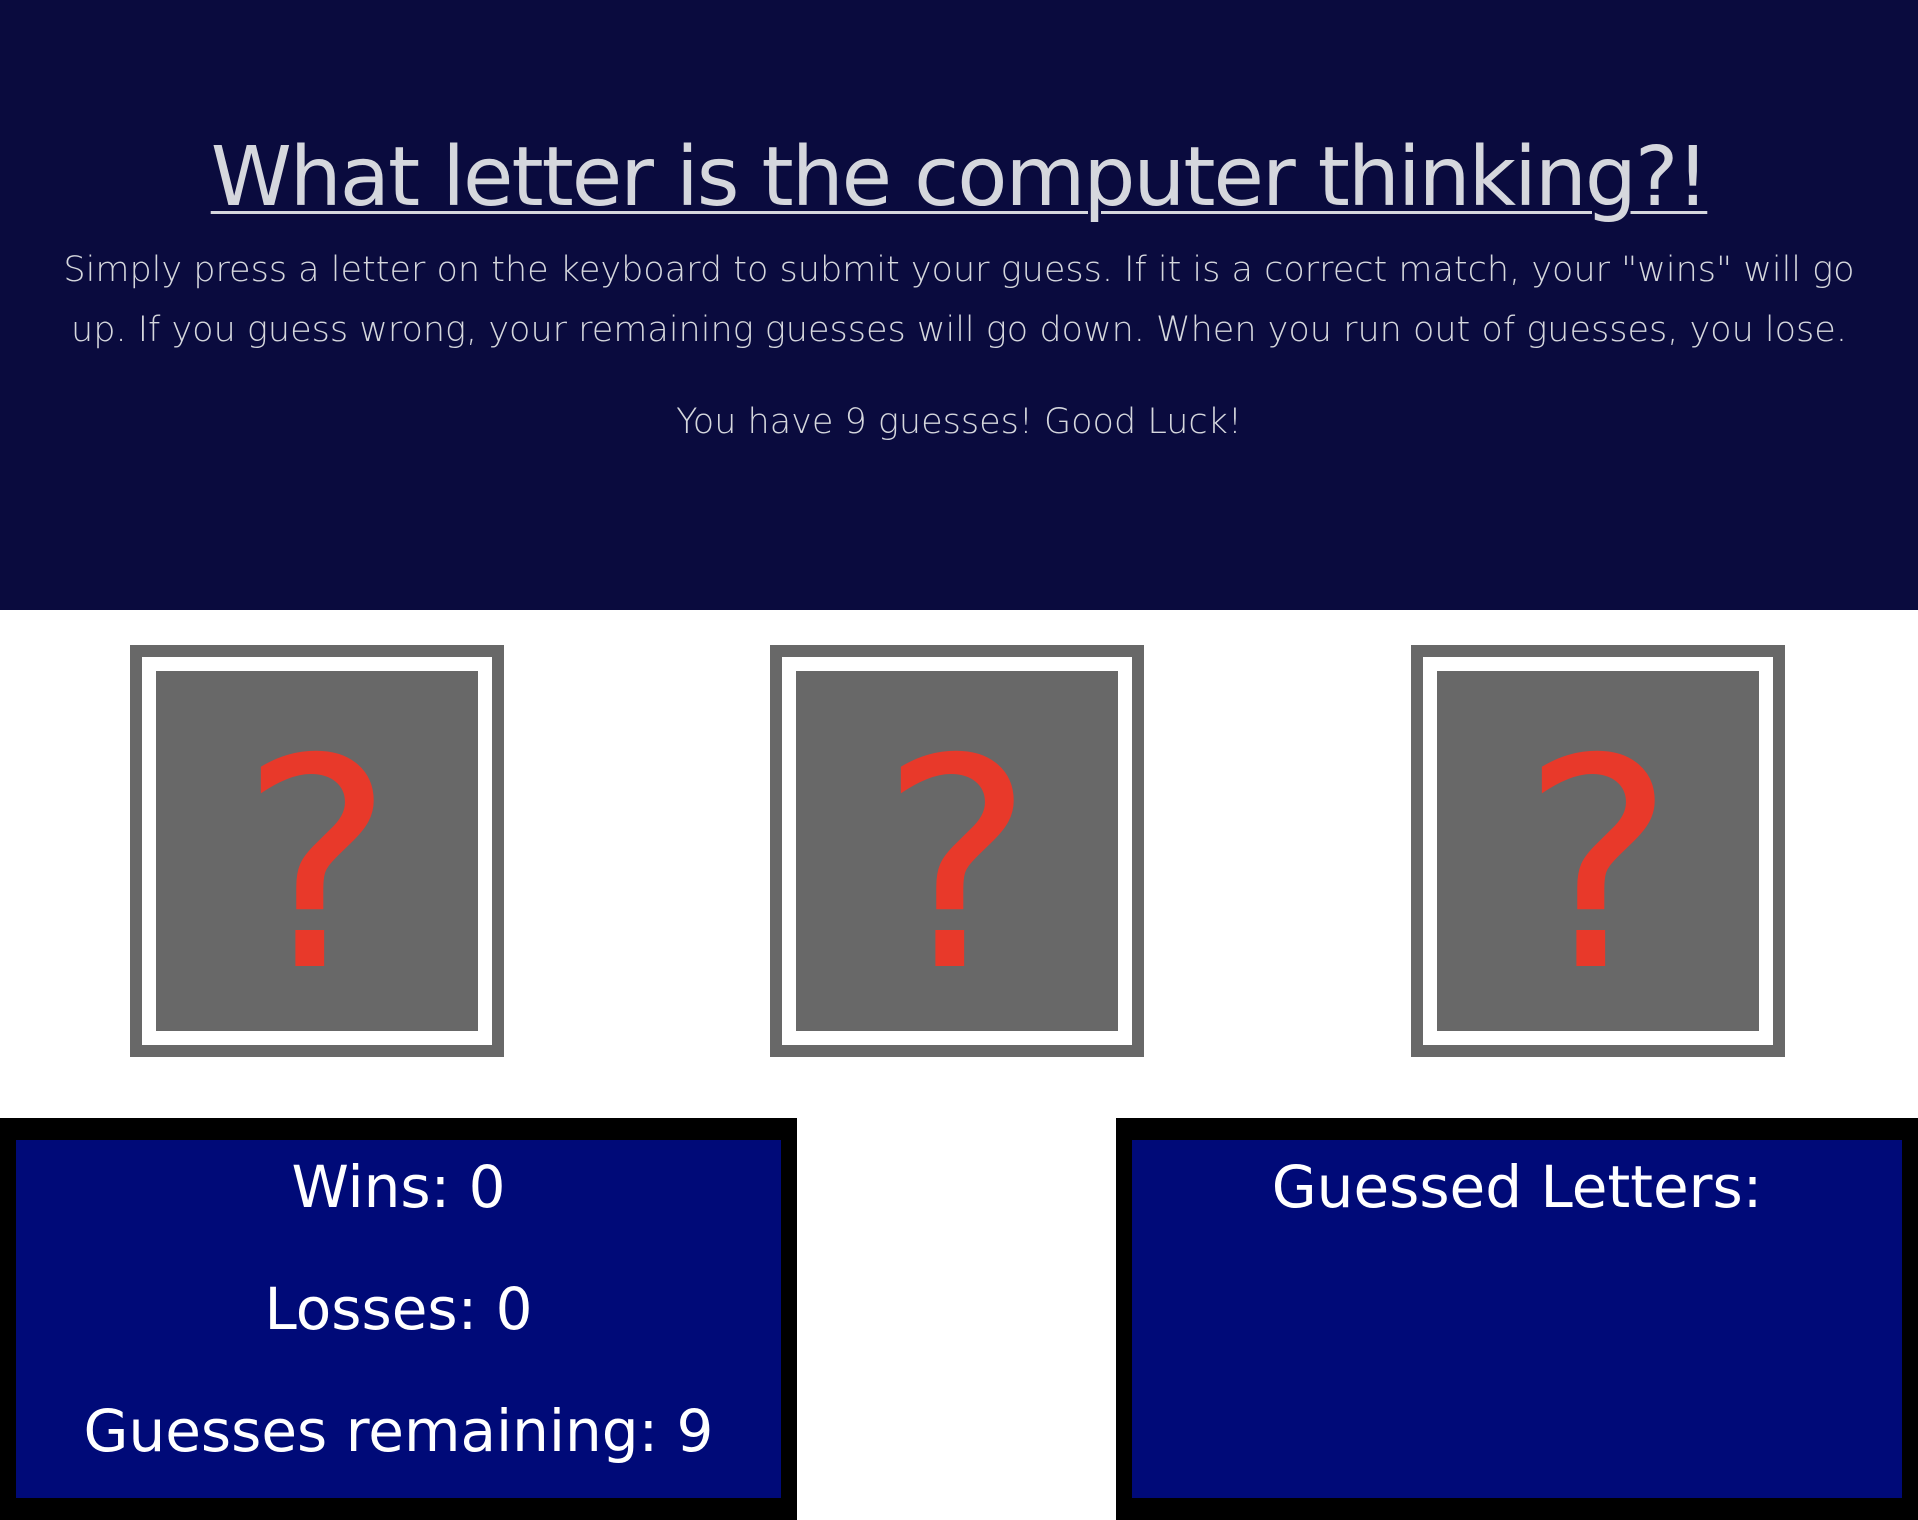 The image size is (1918, 1520). Describe the element at coordinates (959, 422) in the screenshot. I see `good-luck-text: You have 9 guesses! Good Luck!` at that location.